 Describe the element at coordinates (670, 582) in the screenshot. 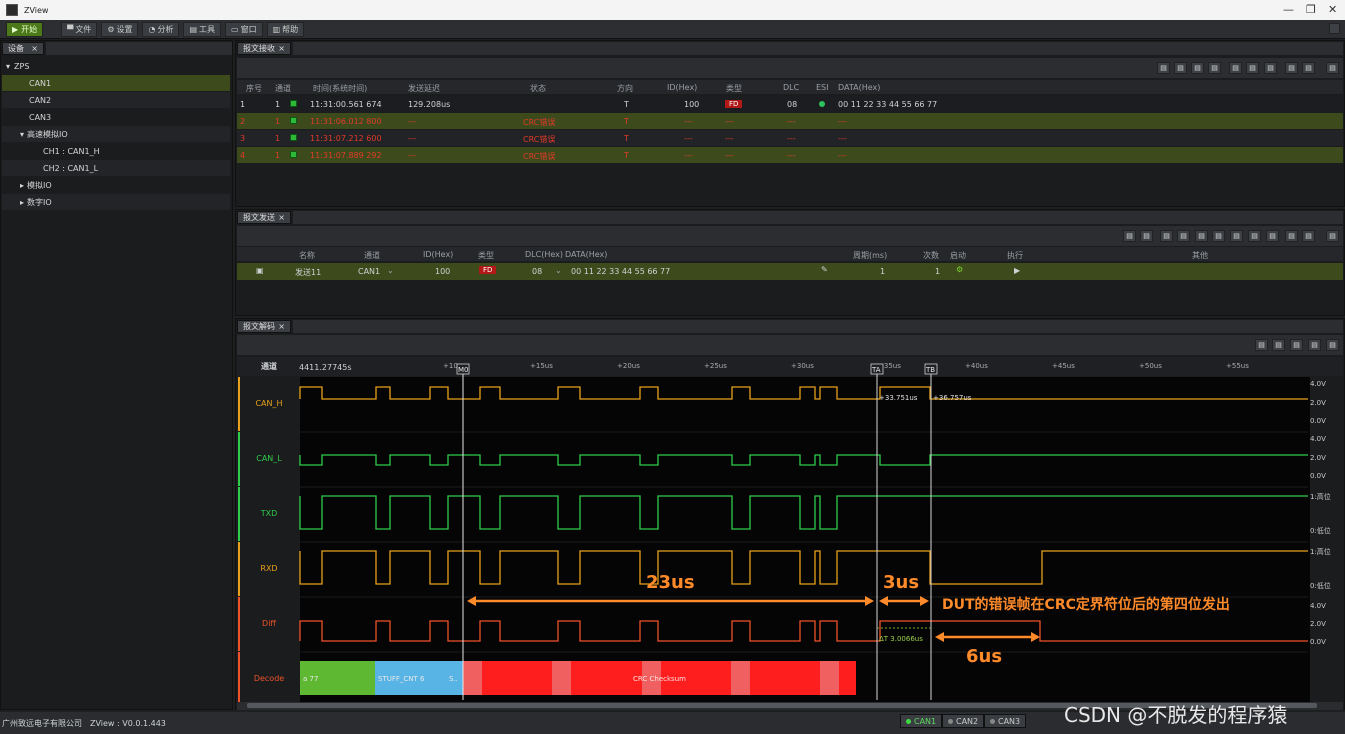

I see `annotation-23us: 23us` at that location.